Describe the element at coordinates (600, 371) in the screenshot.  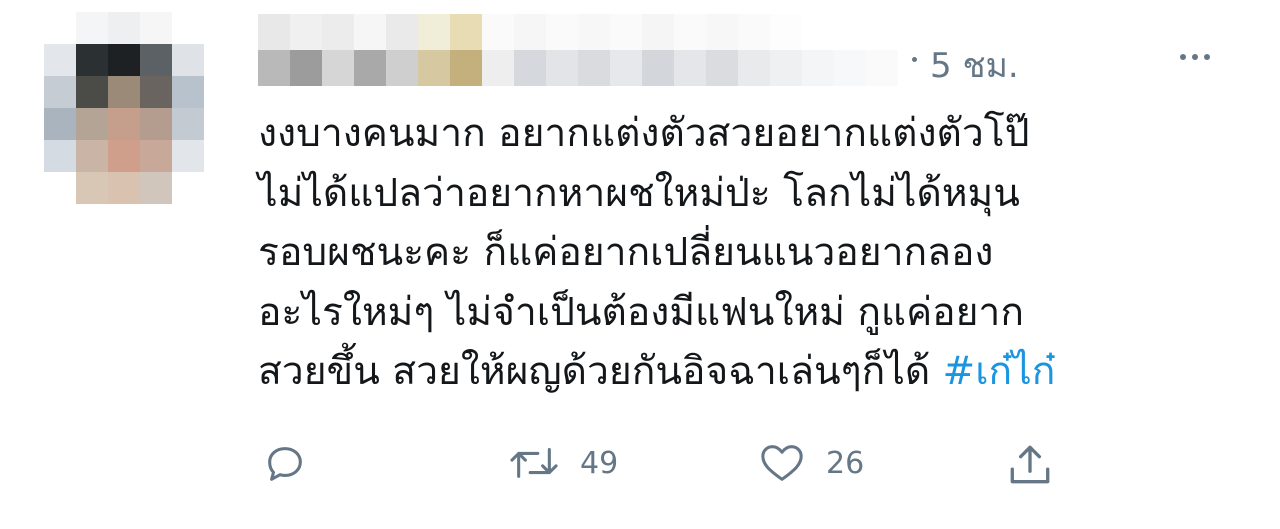
I see `tweet-text-line: สวยขึ้น สวยให้ผญด้วยกันอิจฉาเล่นๆก็ได้` at that location.